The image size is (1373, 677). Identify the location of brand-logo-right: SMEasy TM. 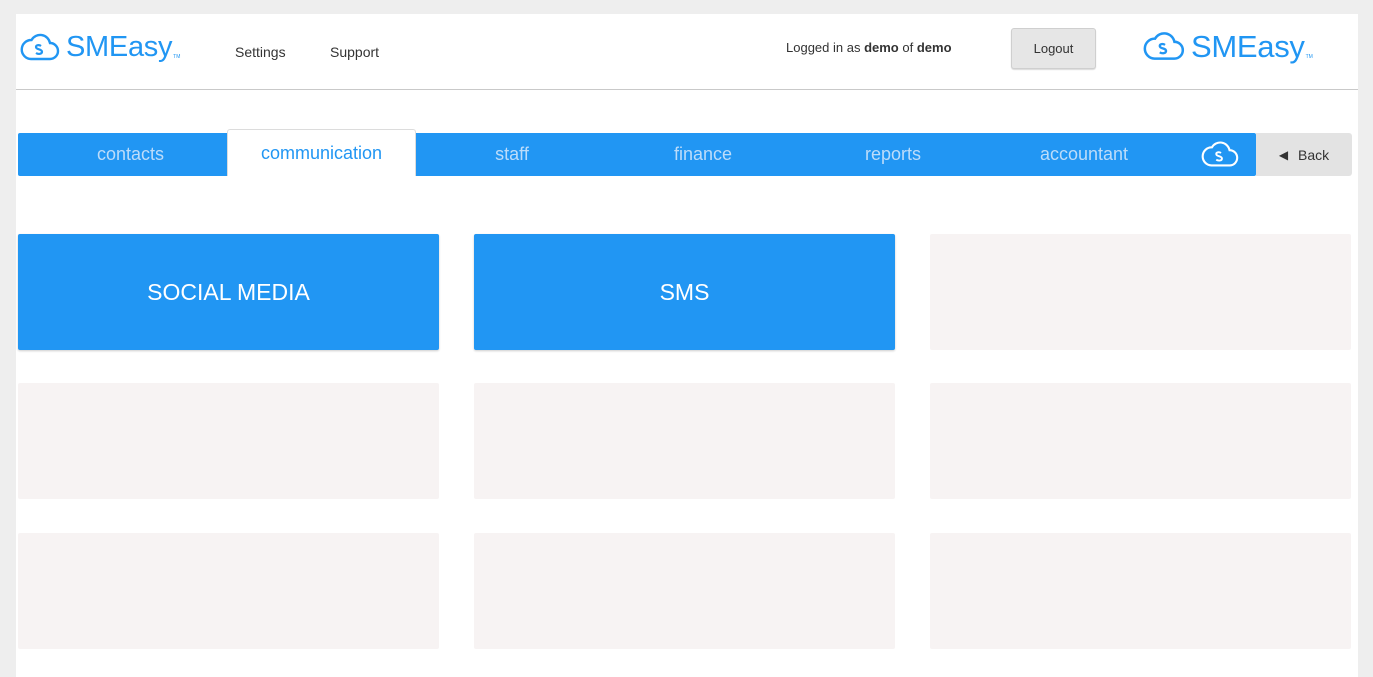
(1228, 46).